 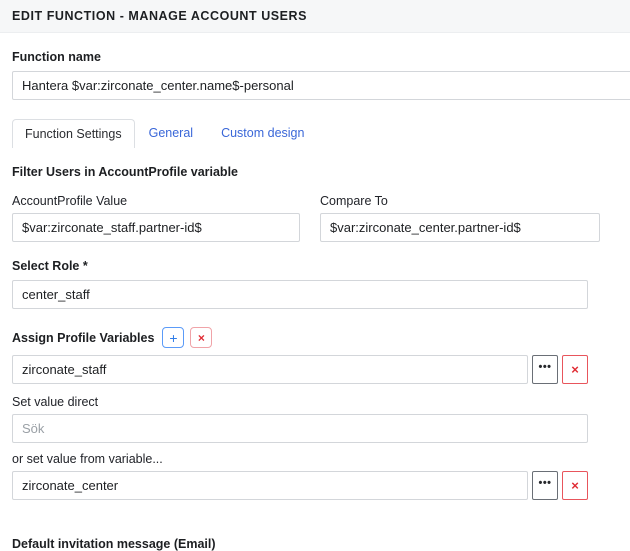 What do you see at coordinates (55, 402) in the screenshot?
I see `set-value-direct-label: Set value direct` at bounding box center [55, 402].